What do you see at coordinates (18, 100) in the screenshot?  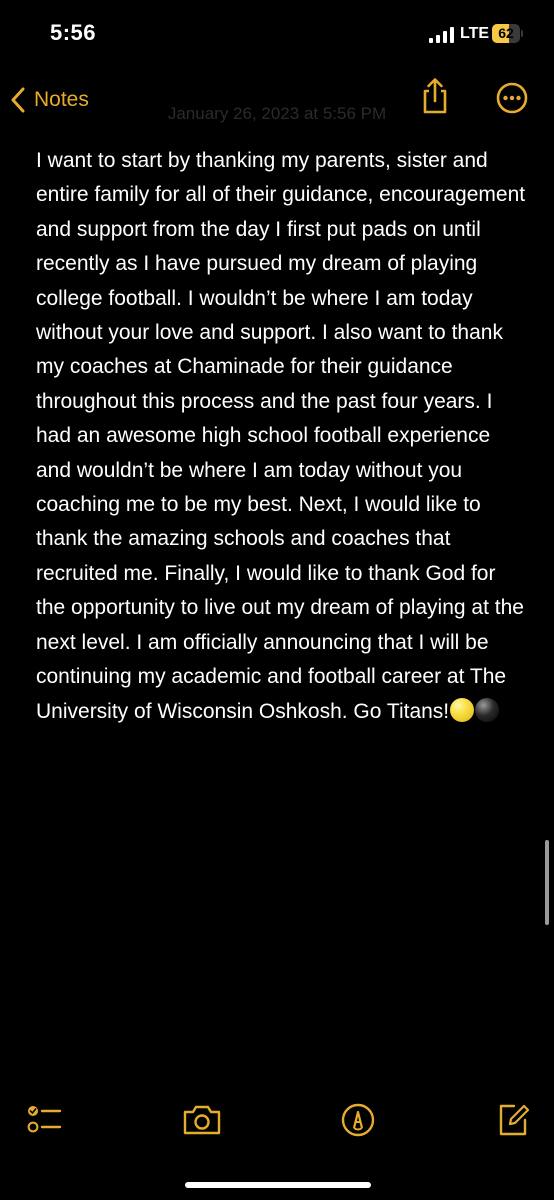 I see `chevron-left-icon` at bounding box center [18, 100].